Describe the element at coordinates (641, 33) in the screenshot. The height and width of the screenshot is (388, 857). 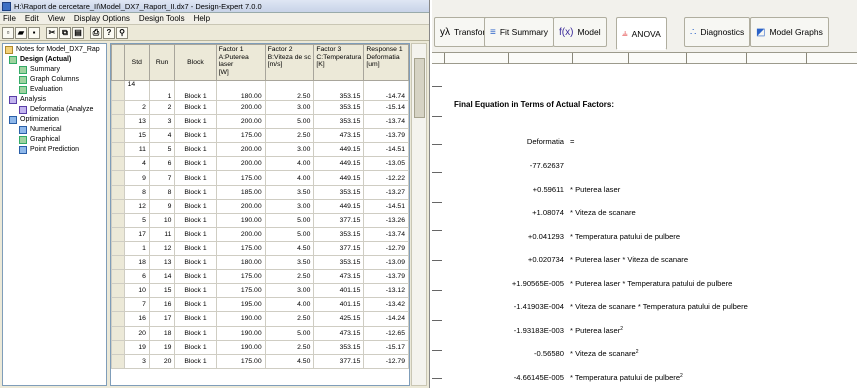
I see `tab-anova: ⫨ ANOVA` at that location.